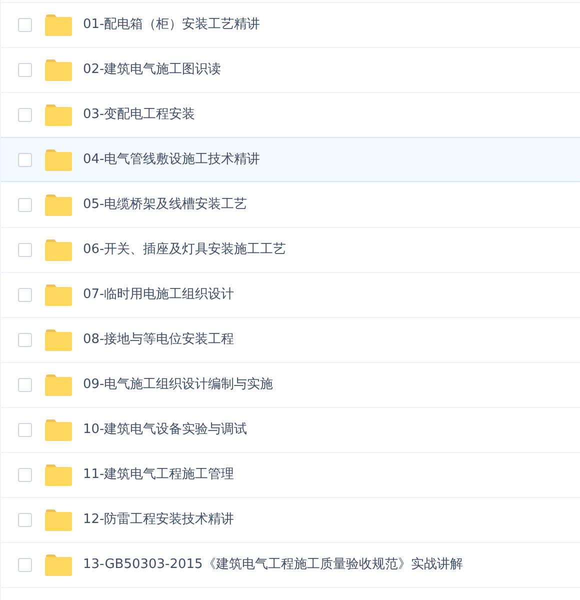 This screenshot has width=580, height=600. What do you see at coordinates (158, 340) in the screenshot?
I see `folder-name: 08-接地与等电位安装工程` at bounding box center [158, 340].